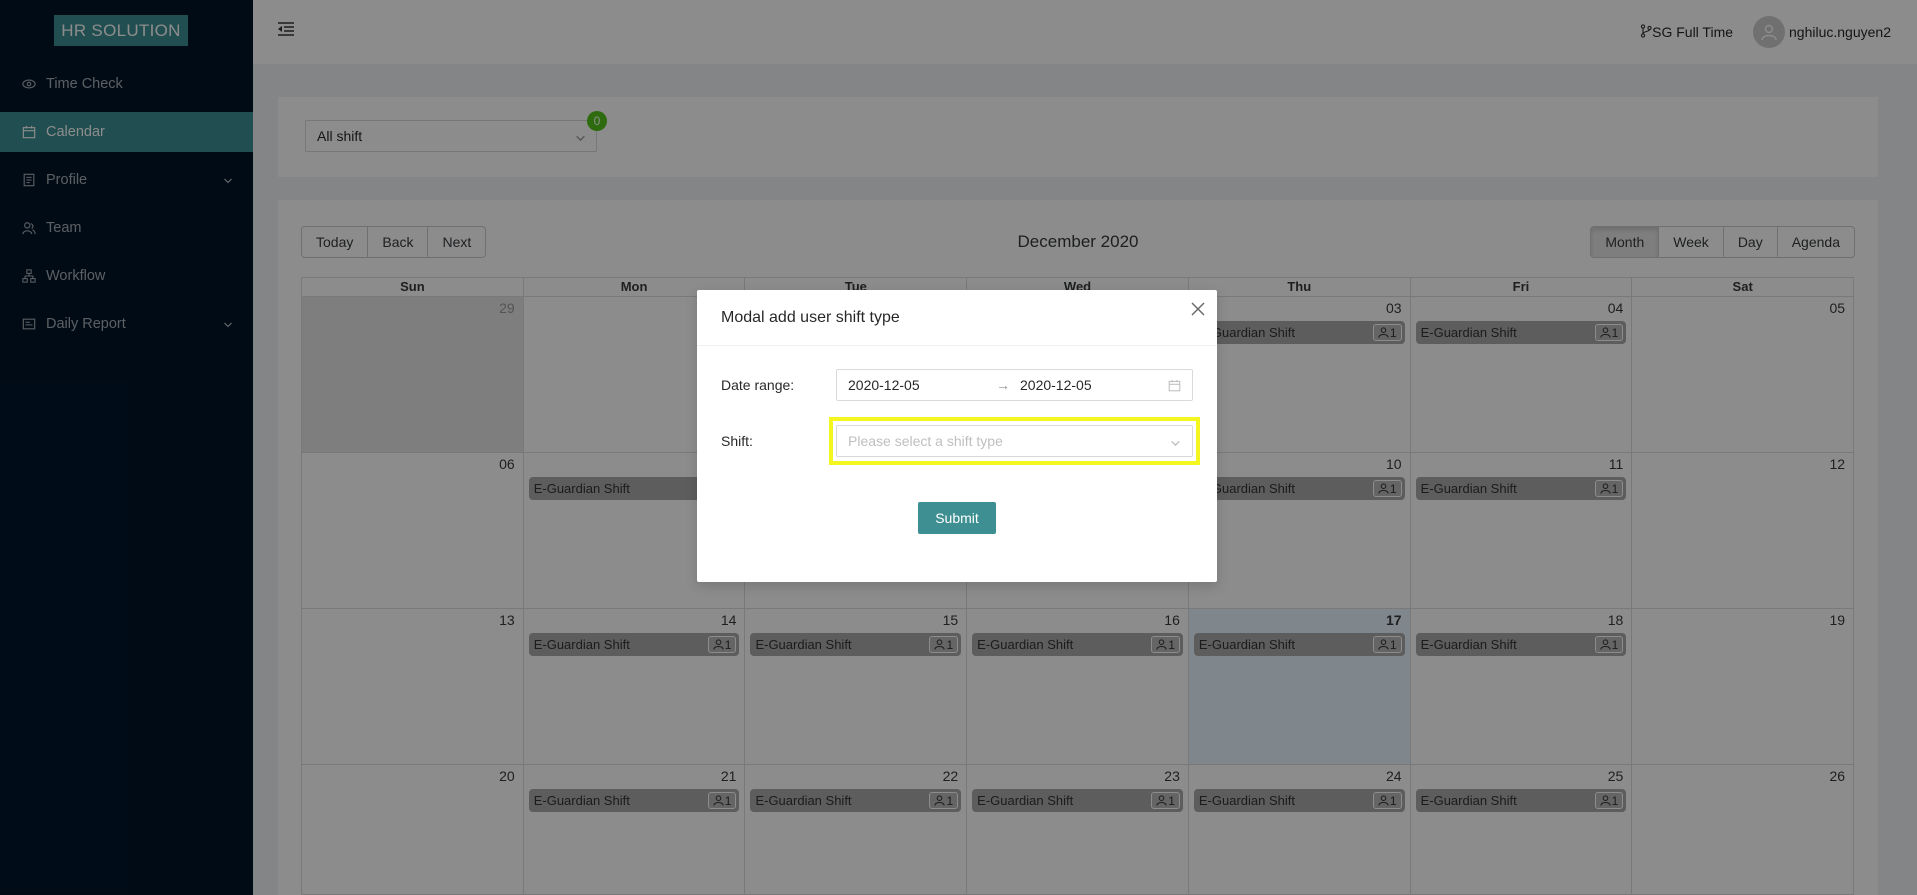 The height and width of the screenshot is (895, 1917). I want to click on shift-type-select: Please select a shift type, so click(1014, 441).